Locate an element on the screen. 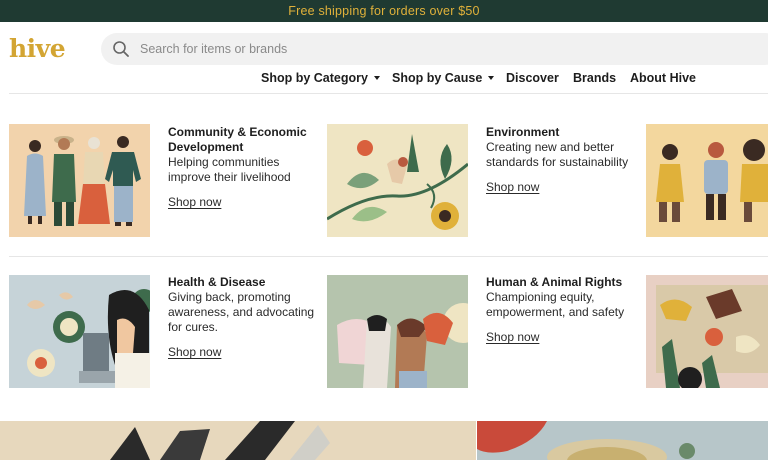  promo-text: Free shipping for orders over $50 is located at coordinates (384, 11).